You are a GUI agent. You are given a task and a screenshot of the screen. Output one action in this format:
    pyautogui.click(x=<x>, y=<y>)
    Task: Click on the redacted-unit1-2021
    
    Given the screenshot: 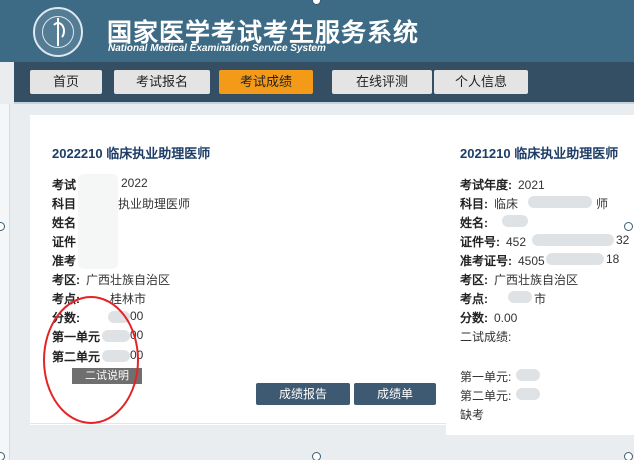 What is the action you would take?
    pyautogui.click(x=528, y=375)
    